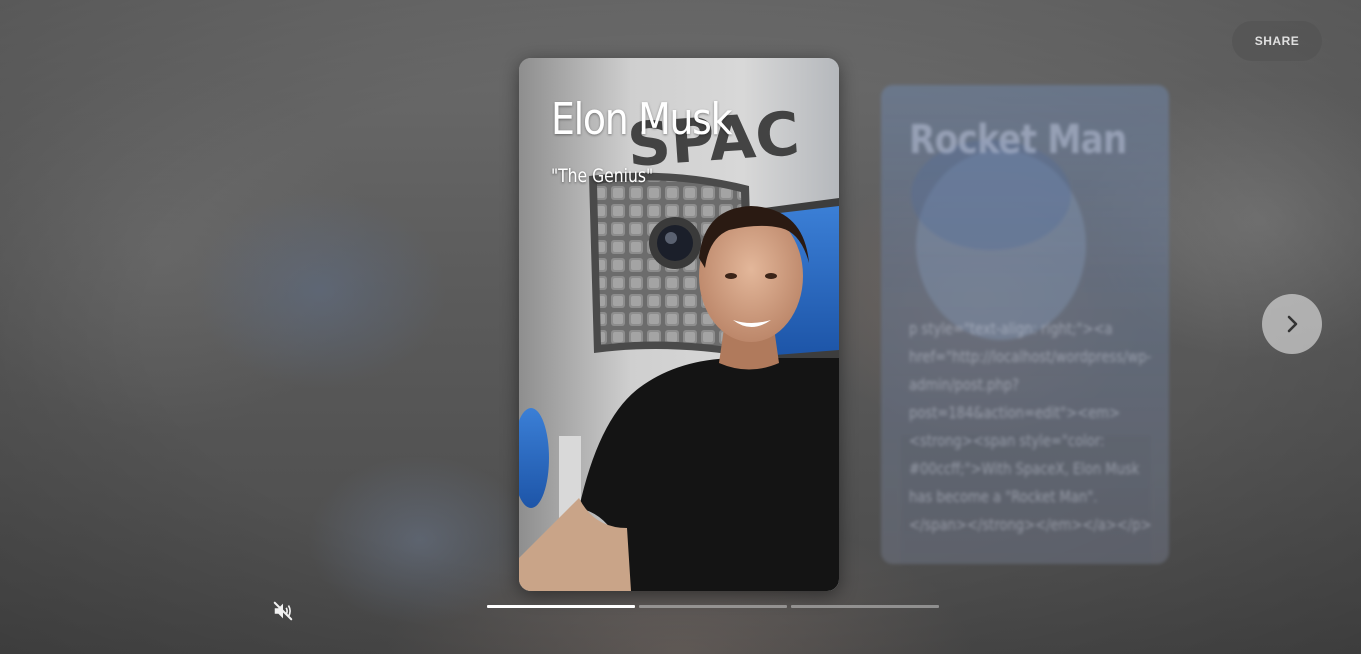 The width and height of the screenshot is (1361, 654). Describe the element at coordinates (1277, 41) in the screenshot. I see `share-button: SHARE` at that location.